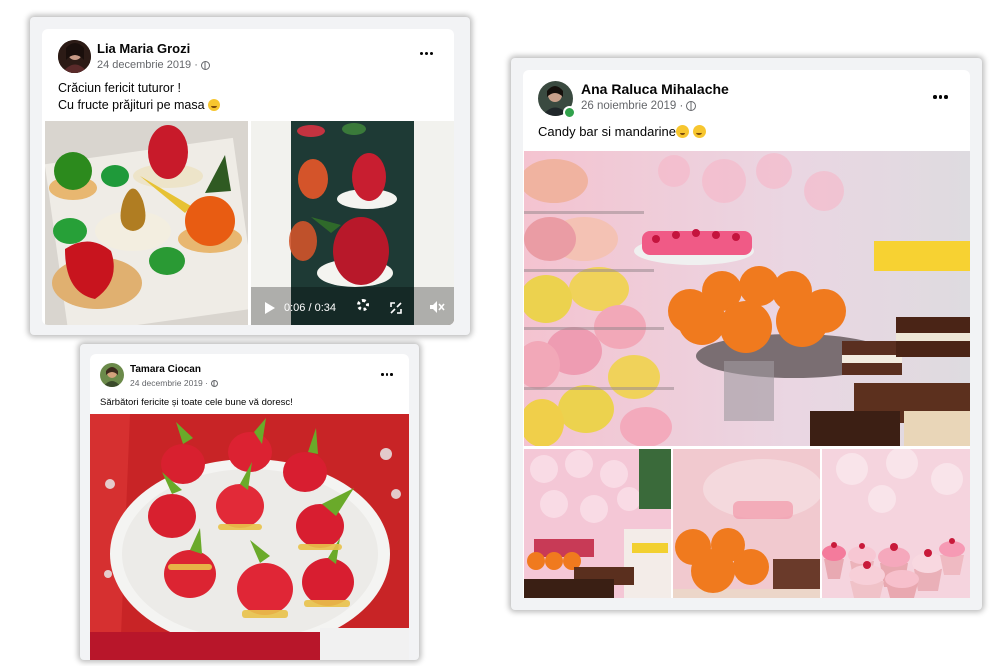 The width and height of the screenshot is (1000, 666). Describe the element at coordinates (143, 48) in the screenshot. I see `author-name: Lia Maria Grozi` at that location.